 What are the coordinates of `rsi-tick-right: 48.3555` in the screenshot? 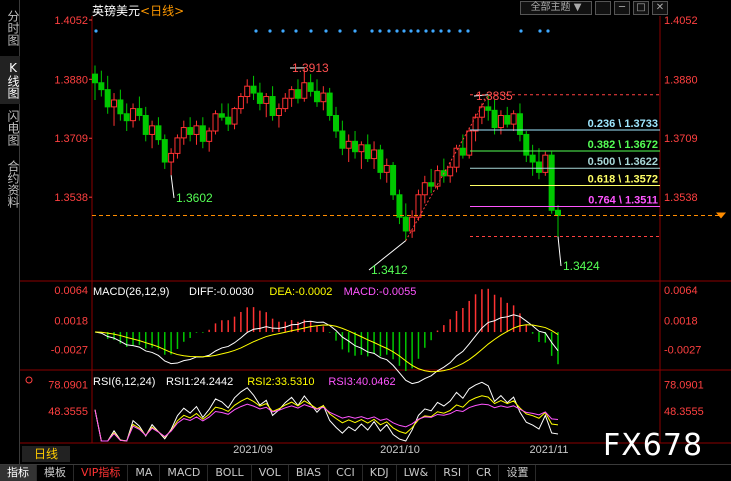 It's located at (684, 412).